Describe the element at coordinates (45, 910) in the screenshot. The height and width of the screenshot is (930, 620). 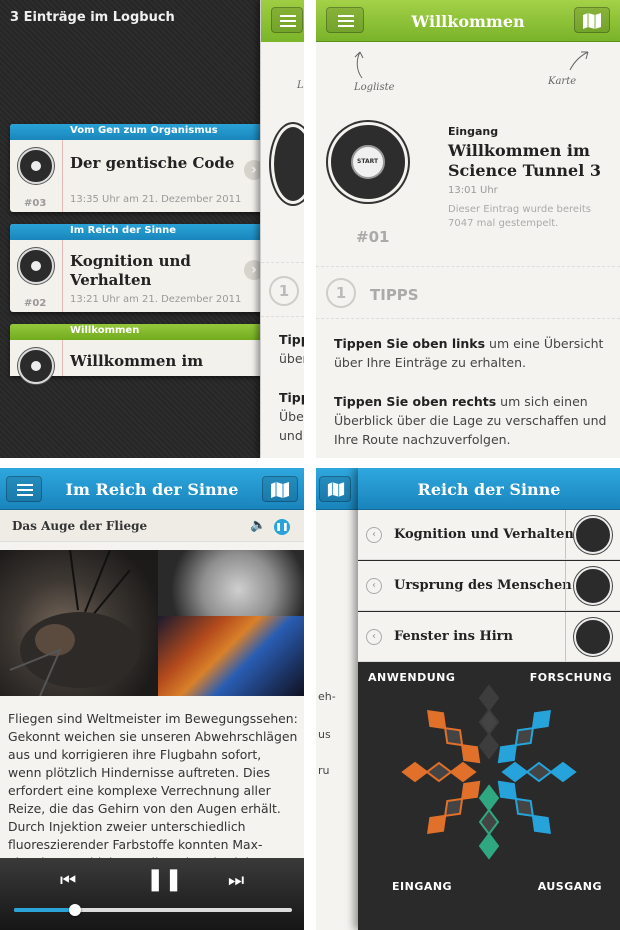
I see `progress-fill` at that location.